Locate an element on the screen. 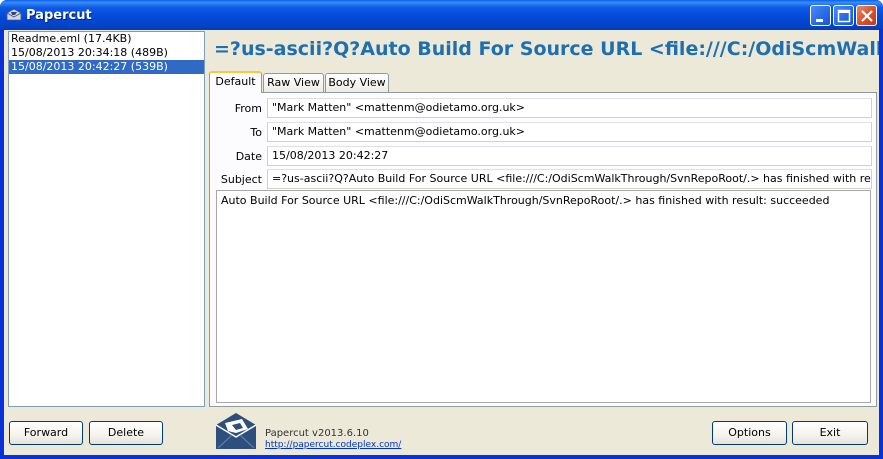  window-title: Papercut is located at coordinates (59, 15).